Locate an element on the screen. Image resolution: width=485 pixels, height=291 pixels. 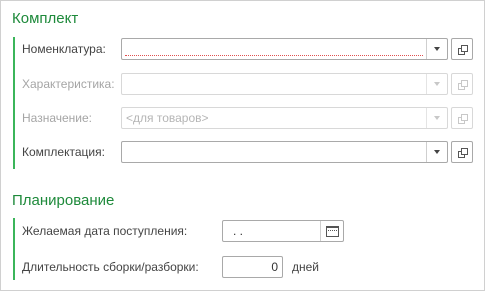
purpose-open-button is located at coordinates (462, 118).